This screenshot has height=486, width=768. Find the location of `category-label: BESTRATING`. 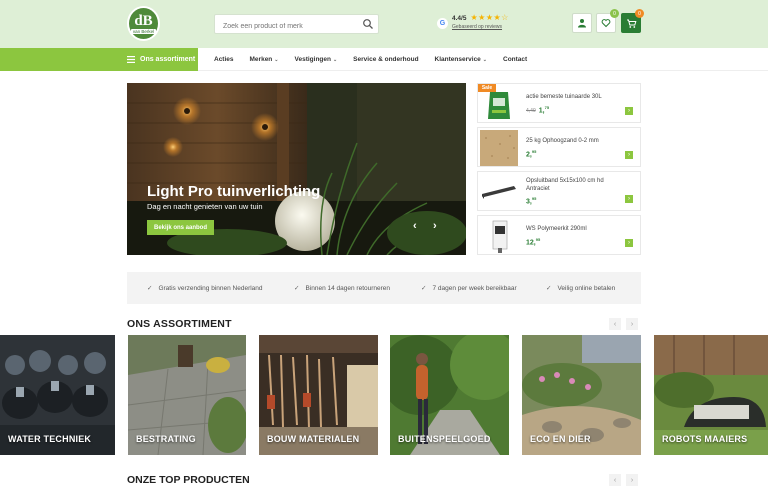

category-label: BESTRATING is located at coordinates (166, 439).